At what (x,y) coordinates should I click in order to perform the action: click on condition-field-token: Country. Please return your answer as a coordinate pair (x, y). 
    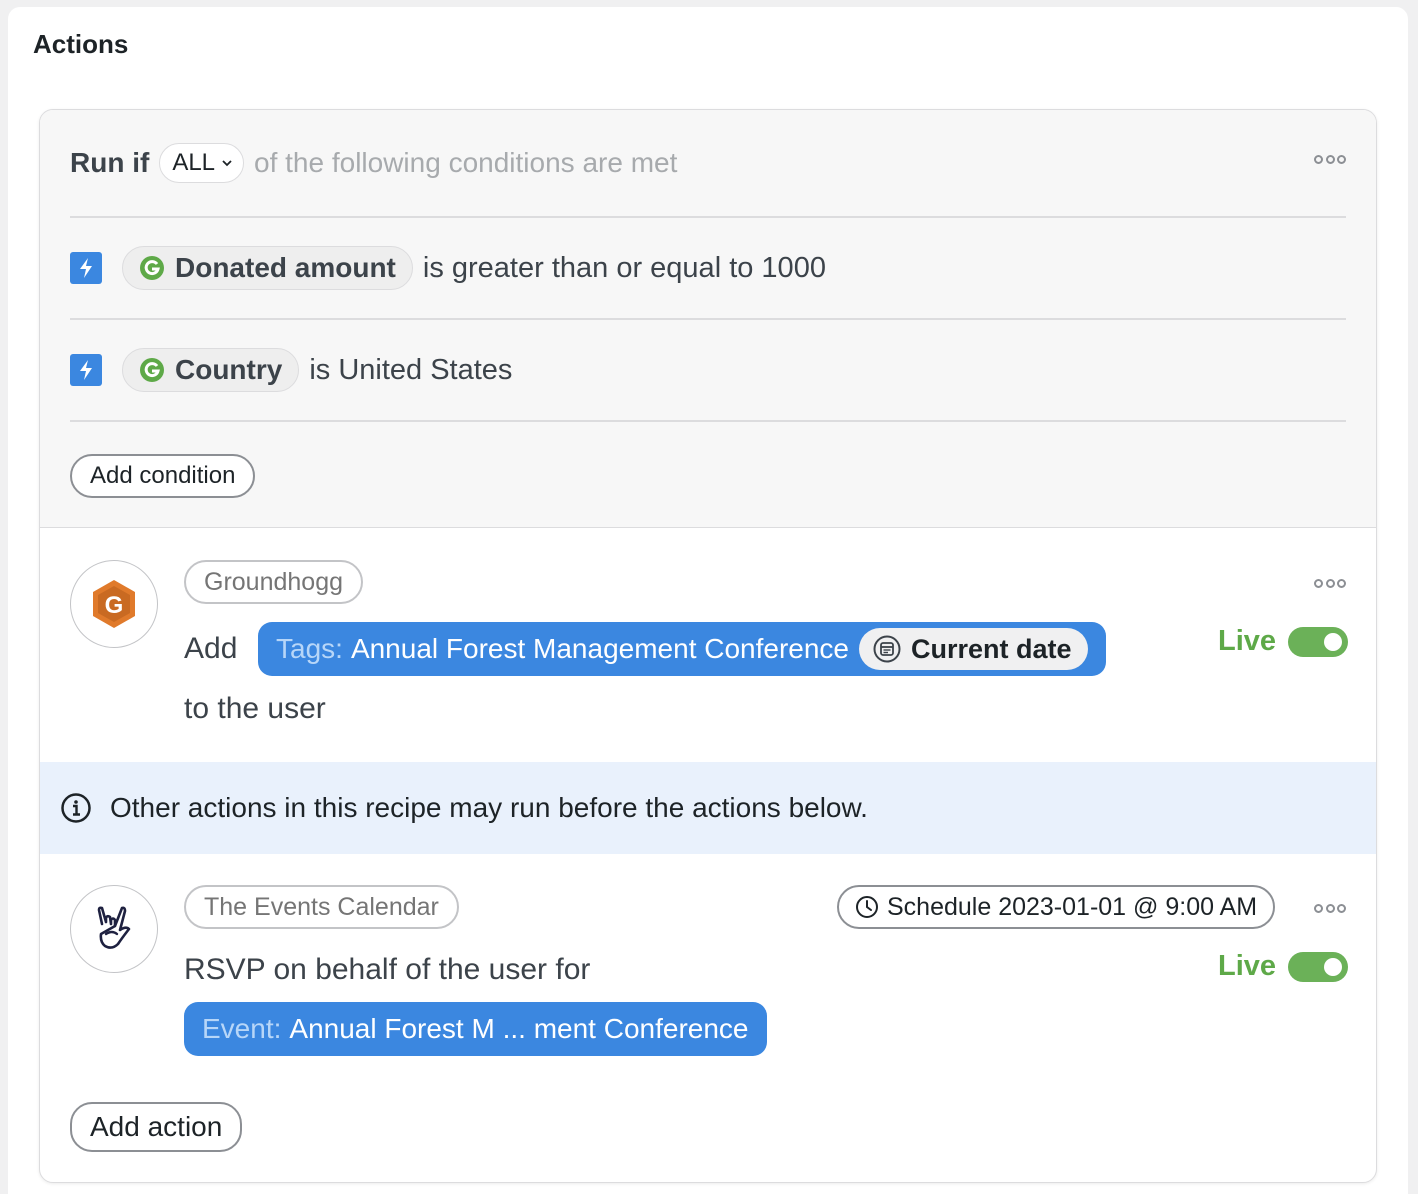
    Looking at the image, I should click on (211, 370).